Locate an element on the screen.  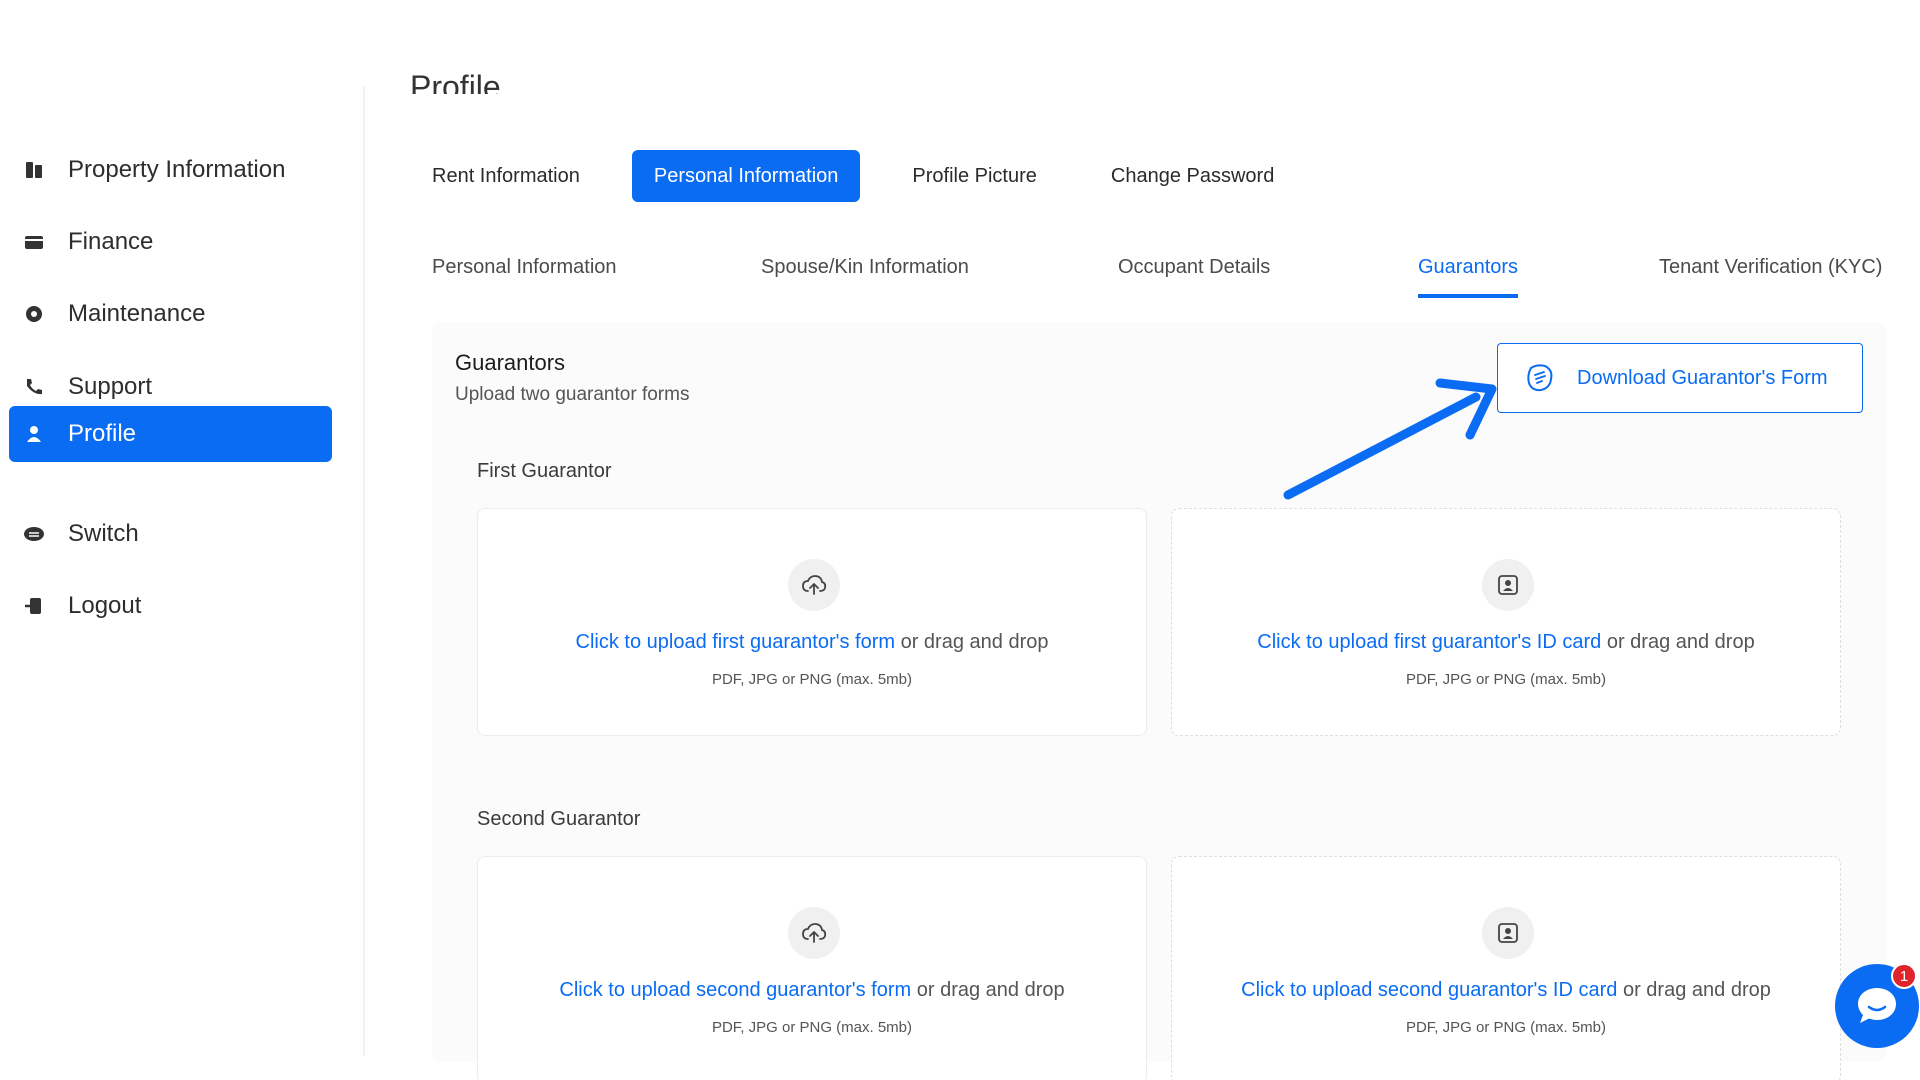
subtab-occupant-details: Occupant Details is located at coordinates (1194, 275).